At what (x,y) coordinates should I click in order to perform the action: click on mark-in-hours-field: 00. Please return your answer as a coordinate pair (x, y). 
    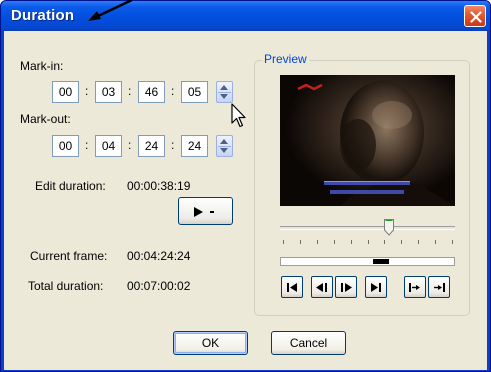
    Looking at the image, I should click on (65, 92).